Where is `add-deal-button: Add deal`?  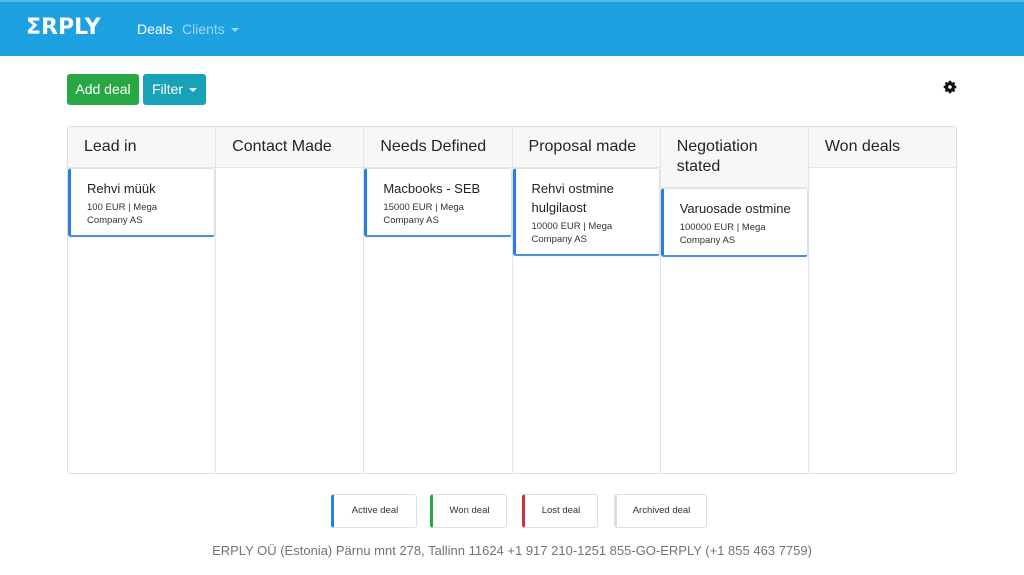
add-deal-button: Add deal is located at coordinates (103, 89).